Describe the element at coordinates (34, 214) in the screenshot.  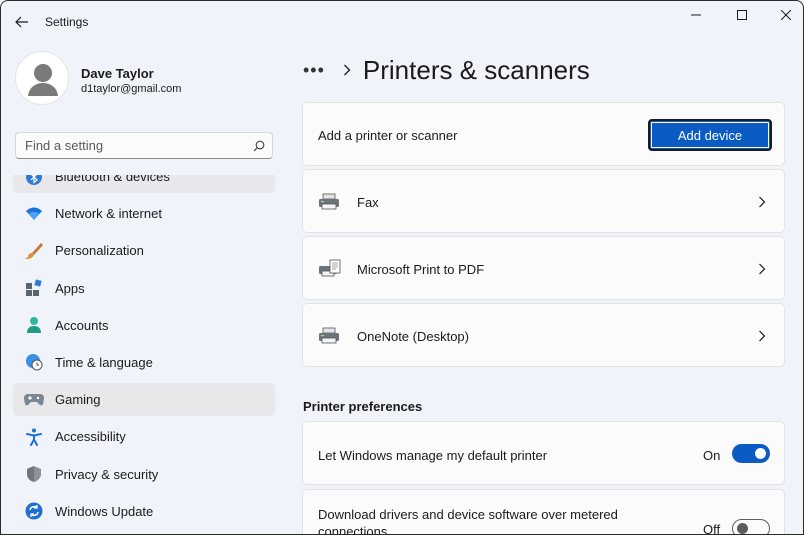
I see `wifi-icon` at that location.